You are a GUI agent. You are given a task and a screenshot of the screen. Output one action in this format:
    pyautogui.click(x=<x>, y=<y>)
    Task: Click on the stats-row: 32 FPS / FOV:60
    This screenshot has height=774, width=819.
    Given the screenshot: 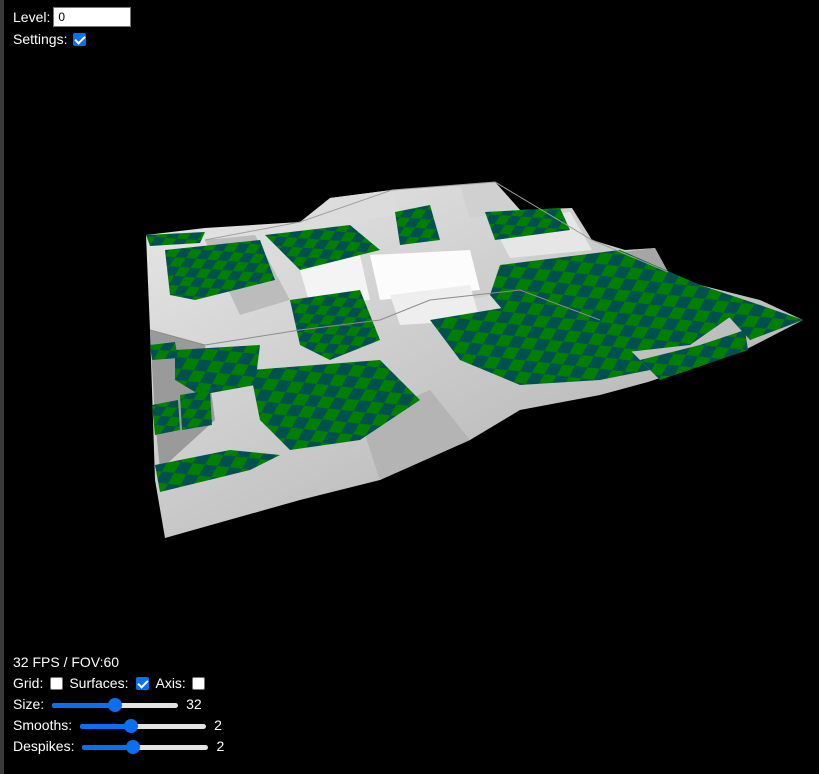 What is the action you would take?
    pyautogui.click(x=118, y=662)
    